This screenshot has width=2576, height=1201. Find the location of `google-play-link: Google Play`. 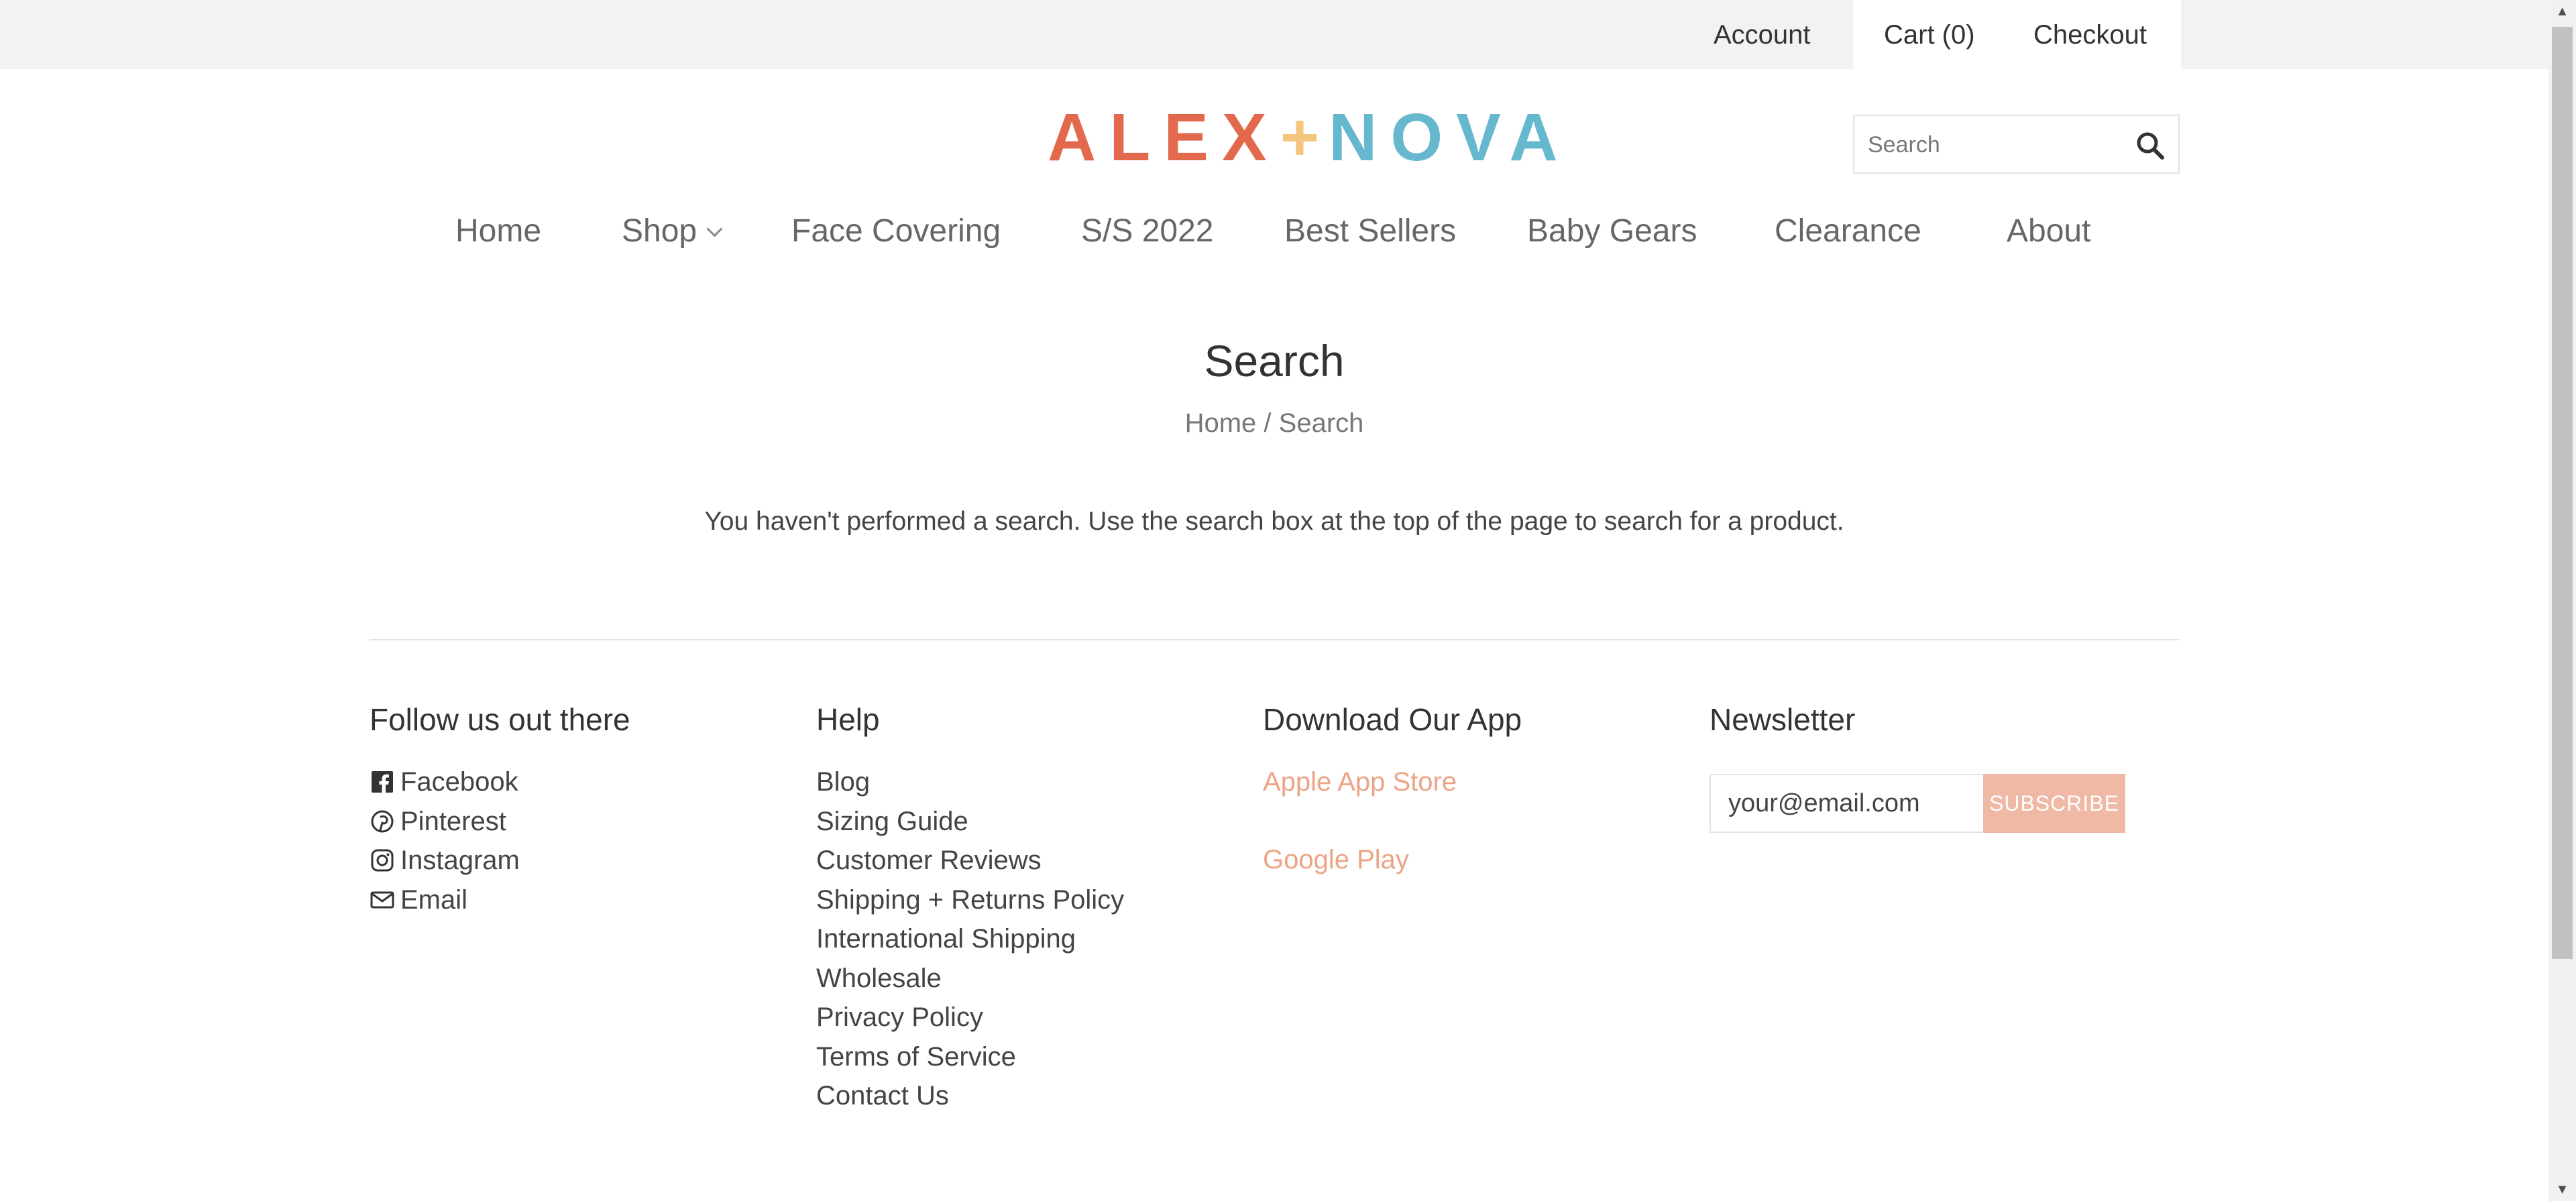

google-play-link: Google Play is located at coordinates (1392, 859).